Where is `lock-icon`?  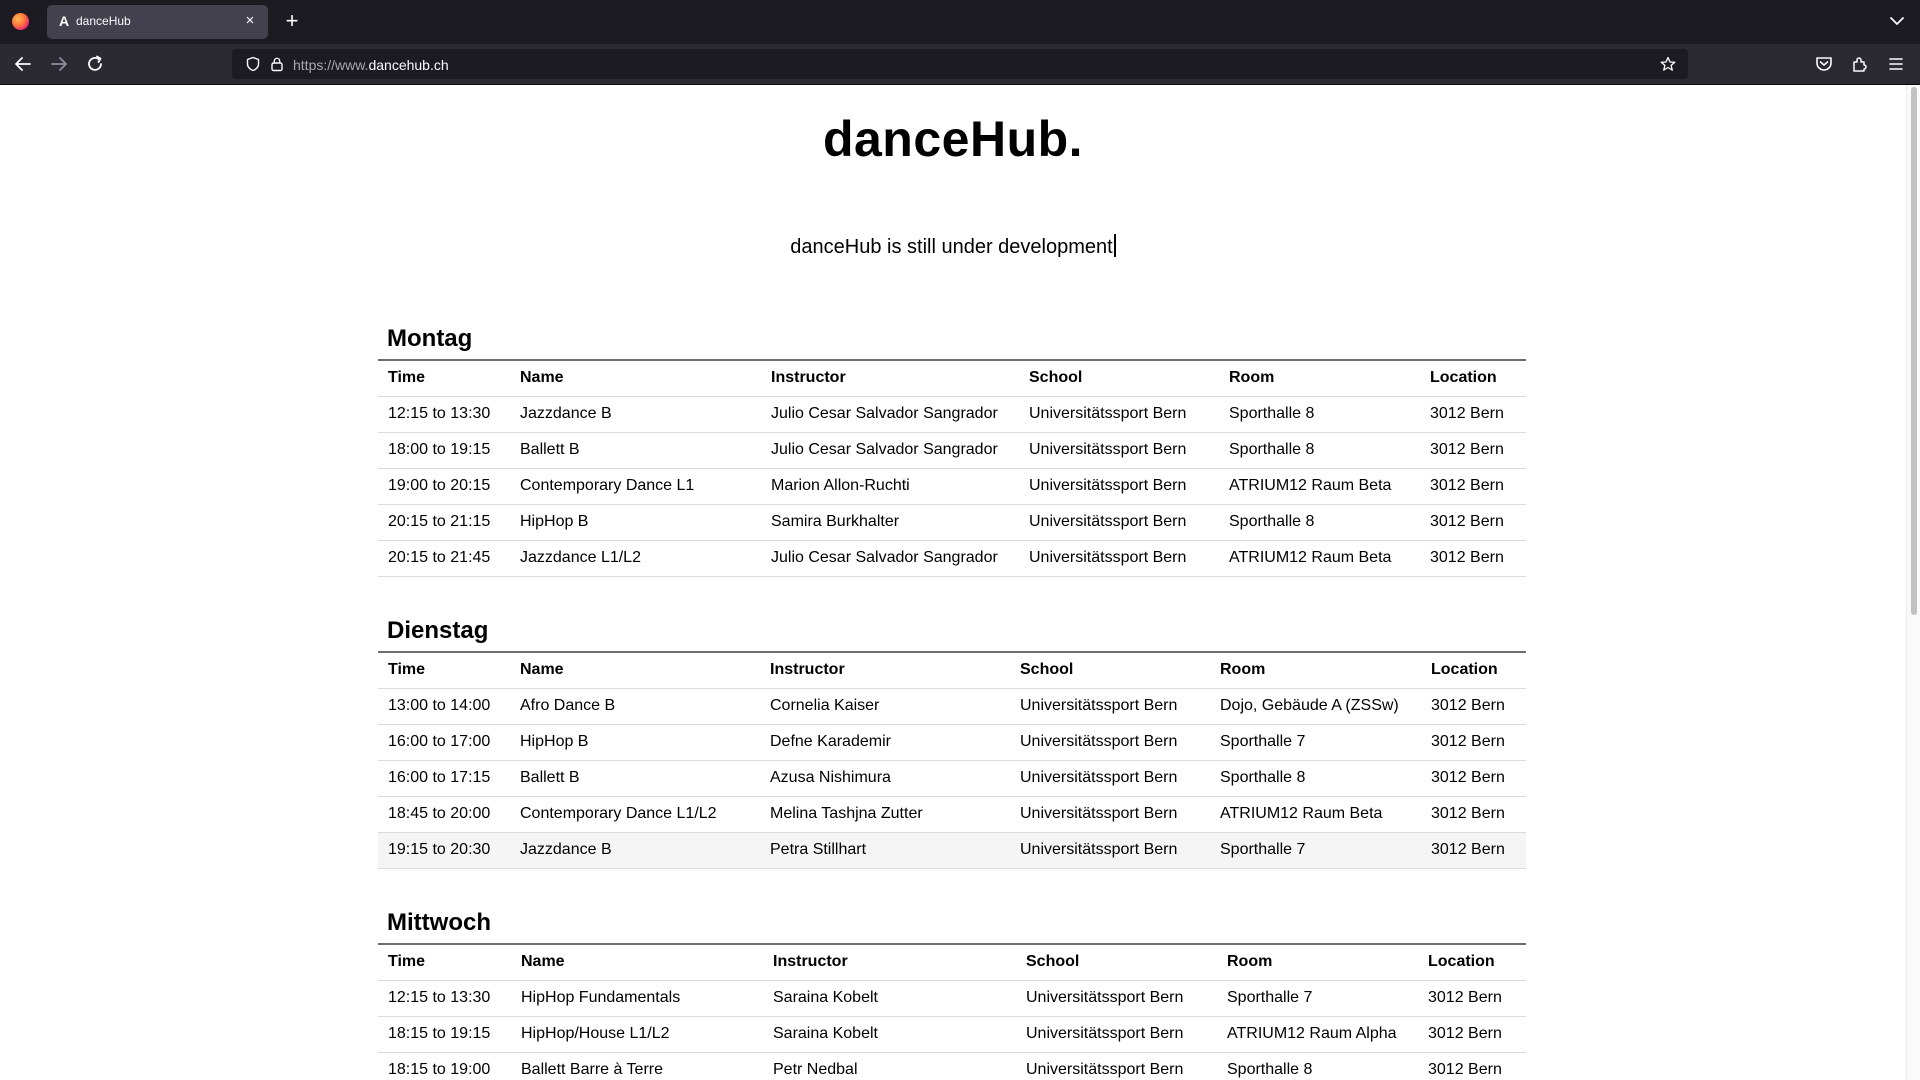
lock-icon is located at coordinates (277, 64).